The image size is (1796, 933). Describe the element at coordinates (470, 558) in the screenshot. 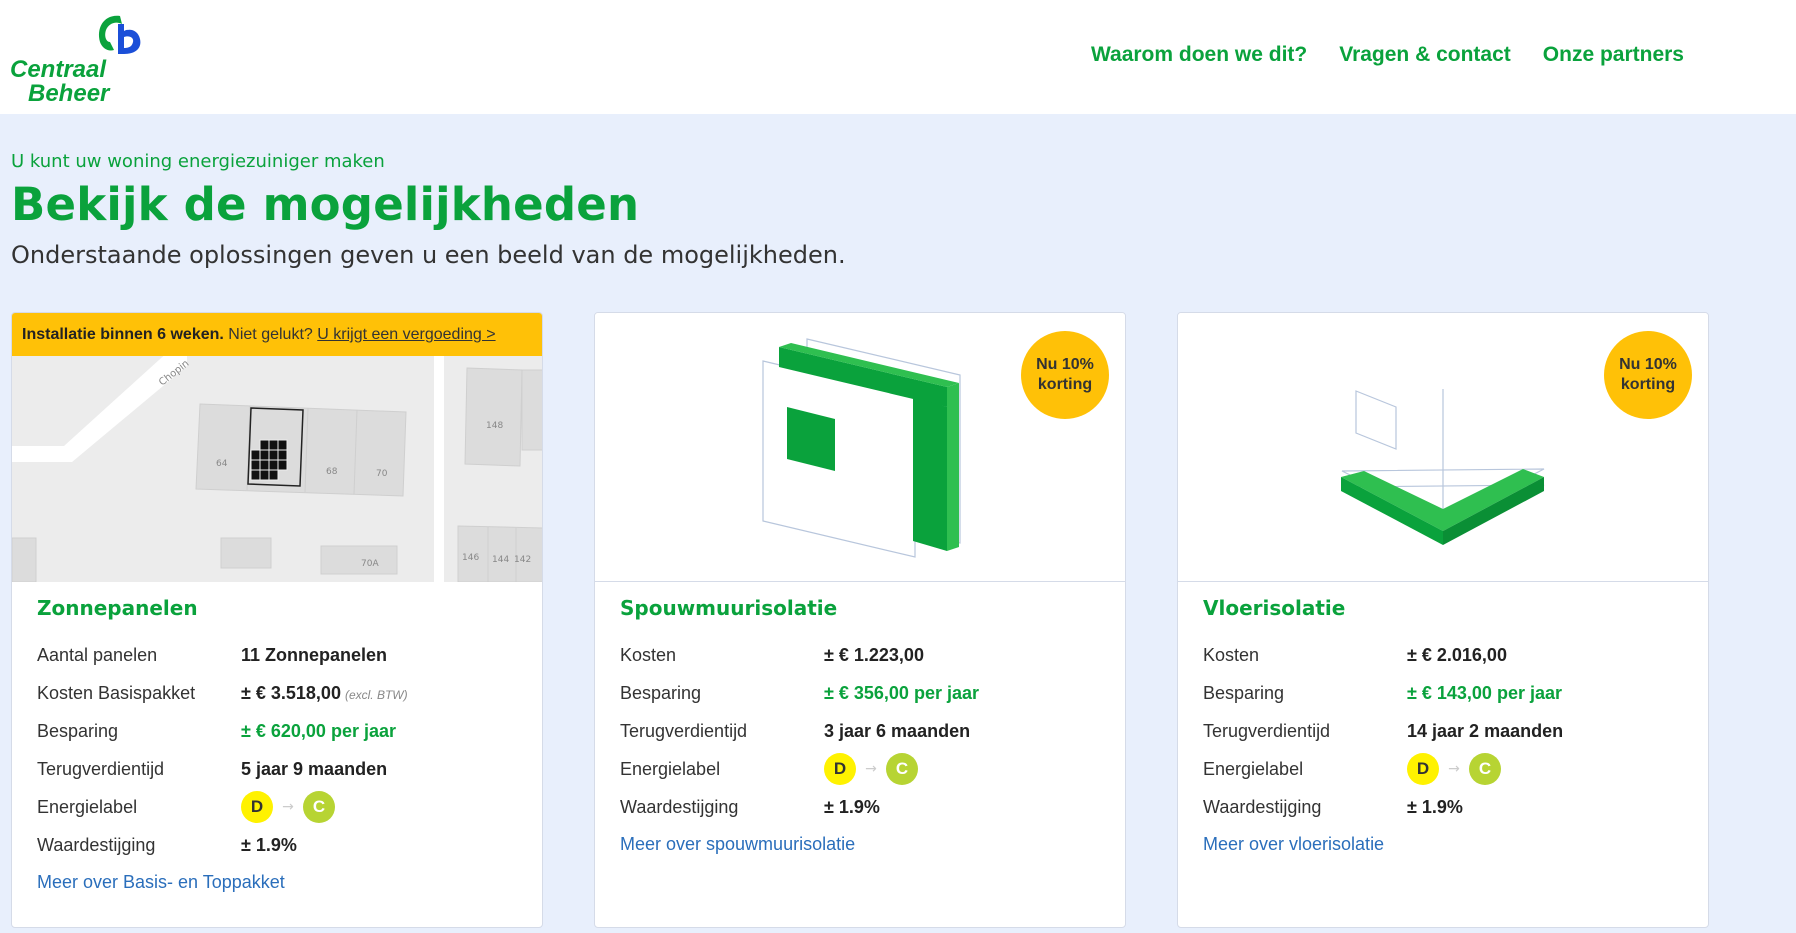

I see `house-number-146: 146` at that location.